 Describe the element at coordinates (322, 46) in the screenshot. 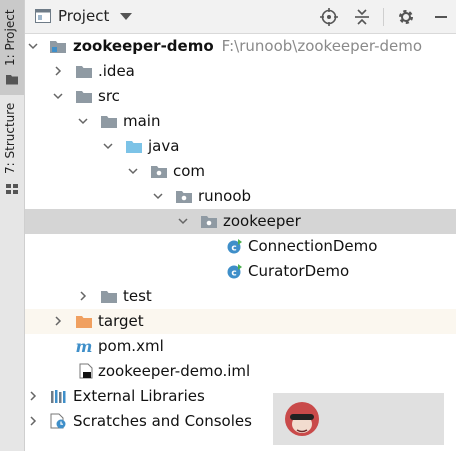

I see `root-path: F:\runoob\zookeeper-demo` at that location.